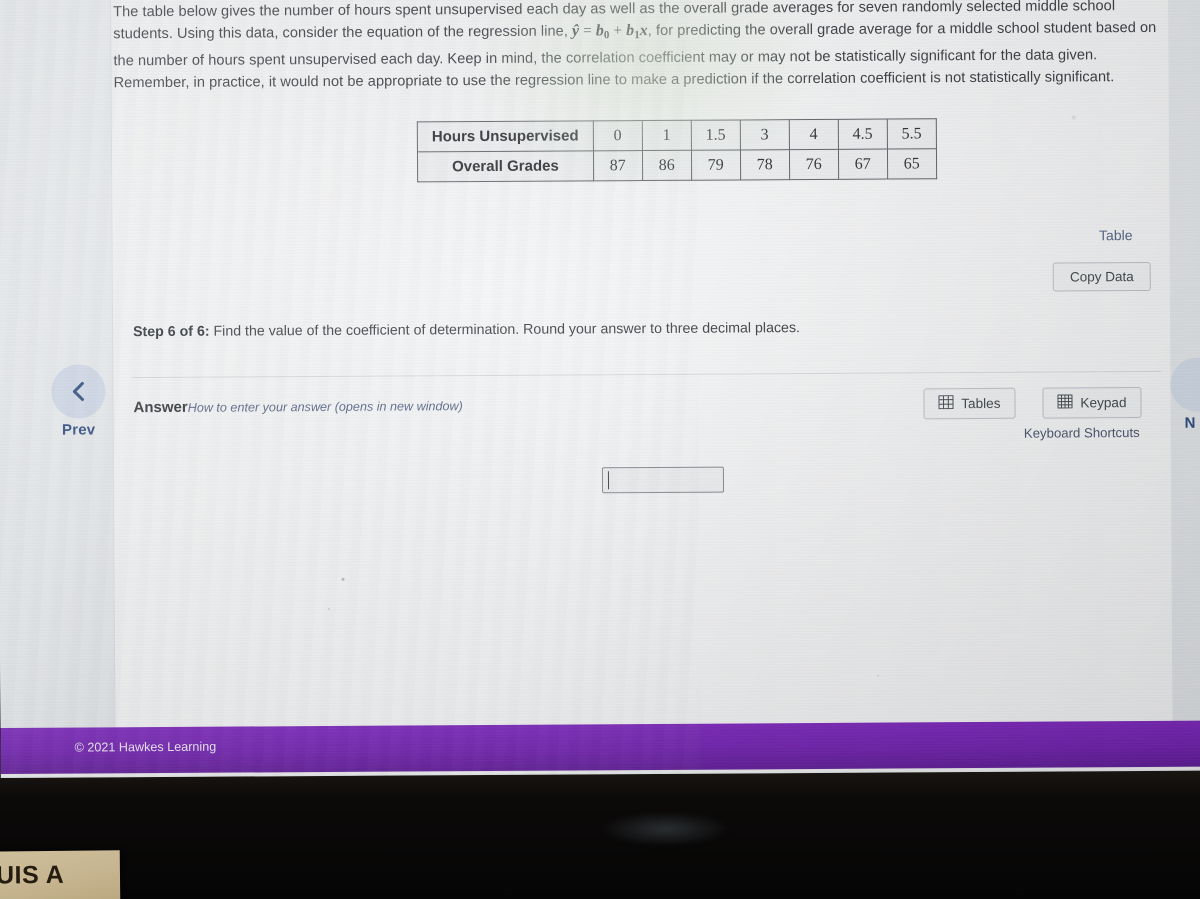 The image size is (1200, 899). What do you see at coordinates (765, 134) in the screenshot?
I see `cell-hours-3: 3` at bounding box center [765, 134].